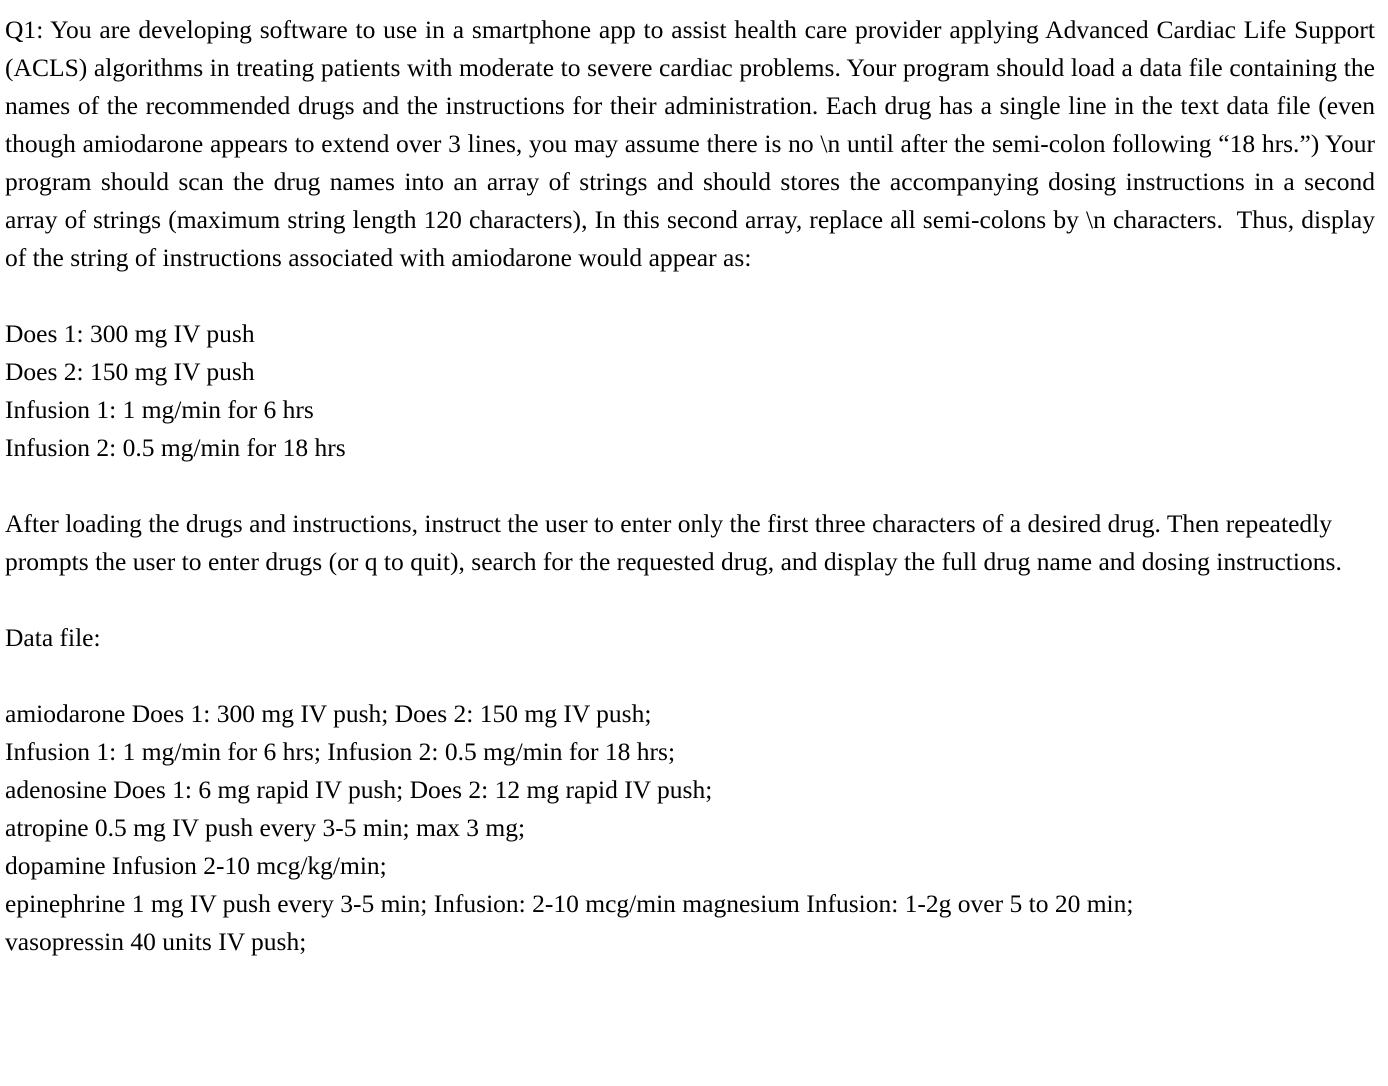 Image resolution: width=1388 pixels, height=1086 pixels. I want to click on data-file-label: Data file:, so click(53, 637).